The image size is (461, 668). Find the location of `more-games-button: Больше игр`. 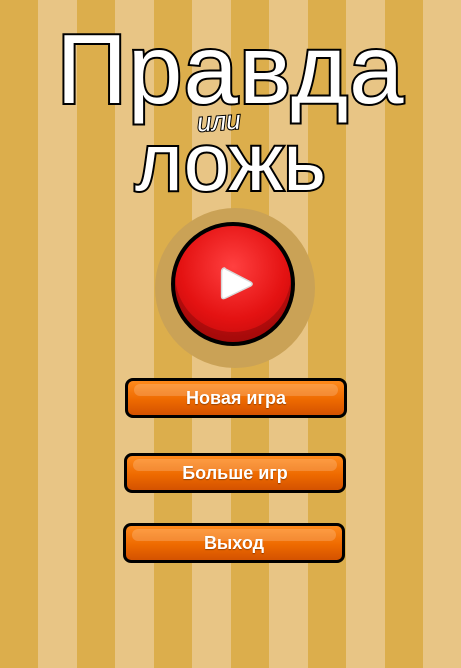

more-games-button: Больше игр is located at coordinates (235, 473).